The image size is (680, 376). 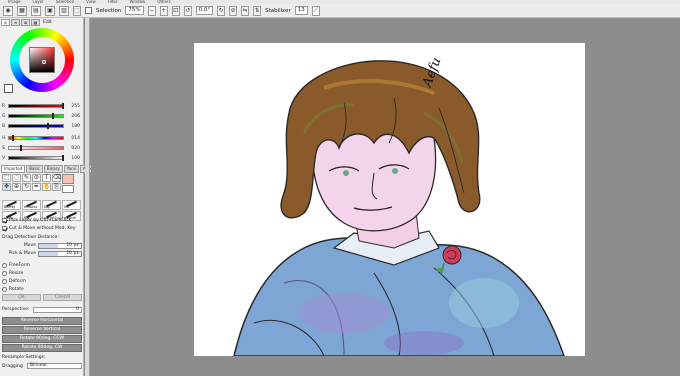 I want to click on resize-radio, so click(x=4, y=273).